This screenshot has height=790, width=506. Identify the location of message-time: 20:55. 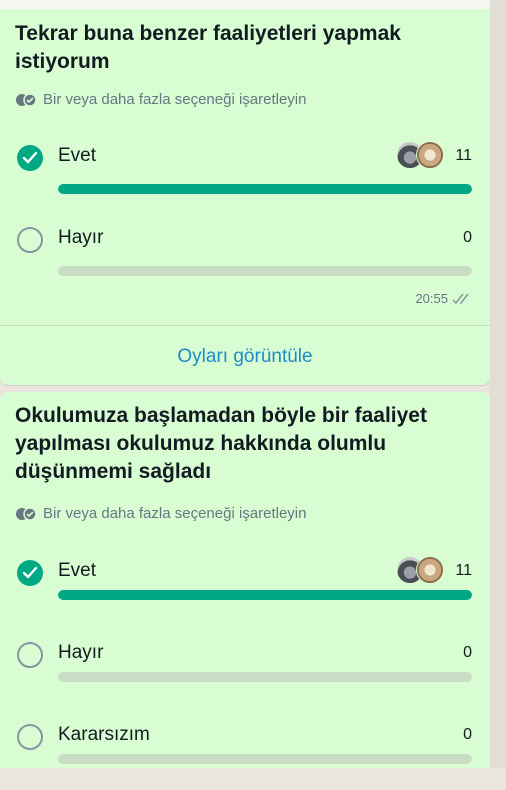
(431, 298).